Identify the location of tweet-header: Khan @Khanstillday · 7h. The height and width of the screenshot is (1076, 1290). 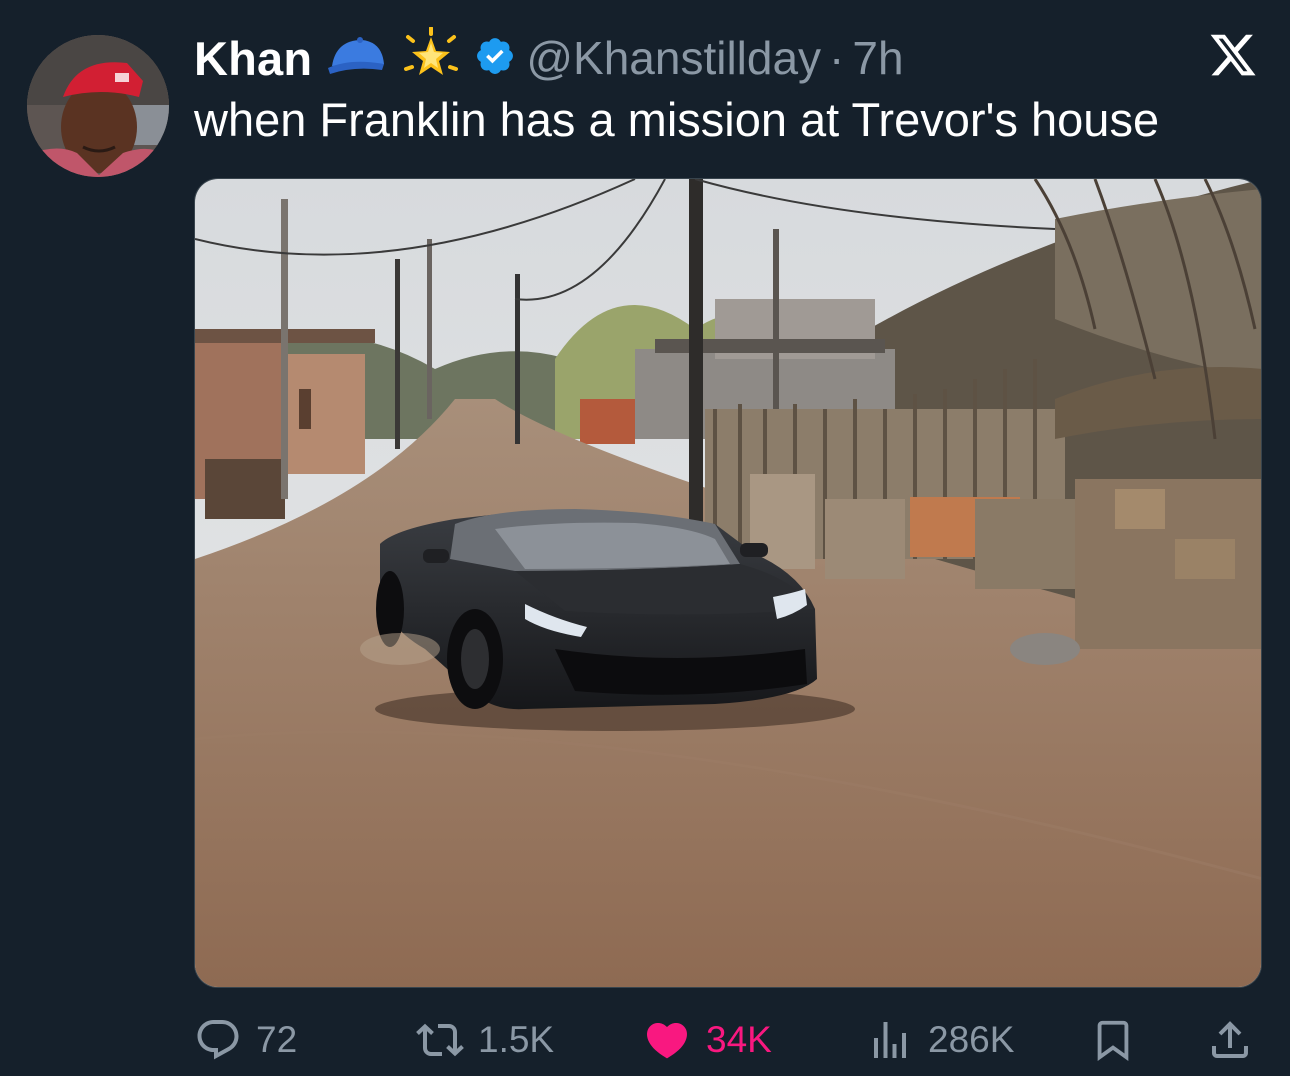
(549, 57).